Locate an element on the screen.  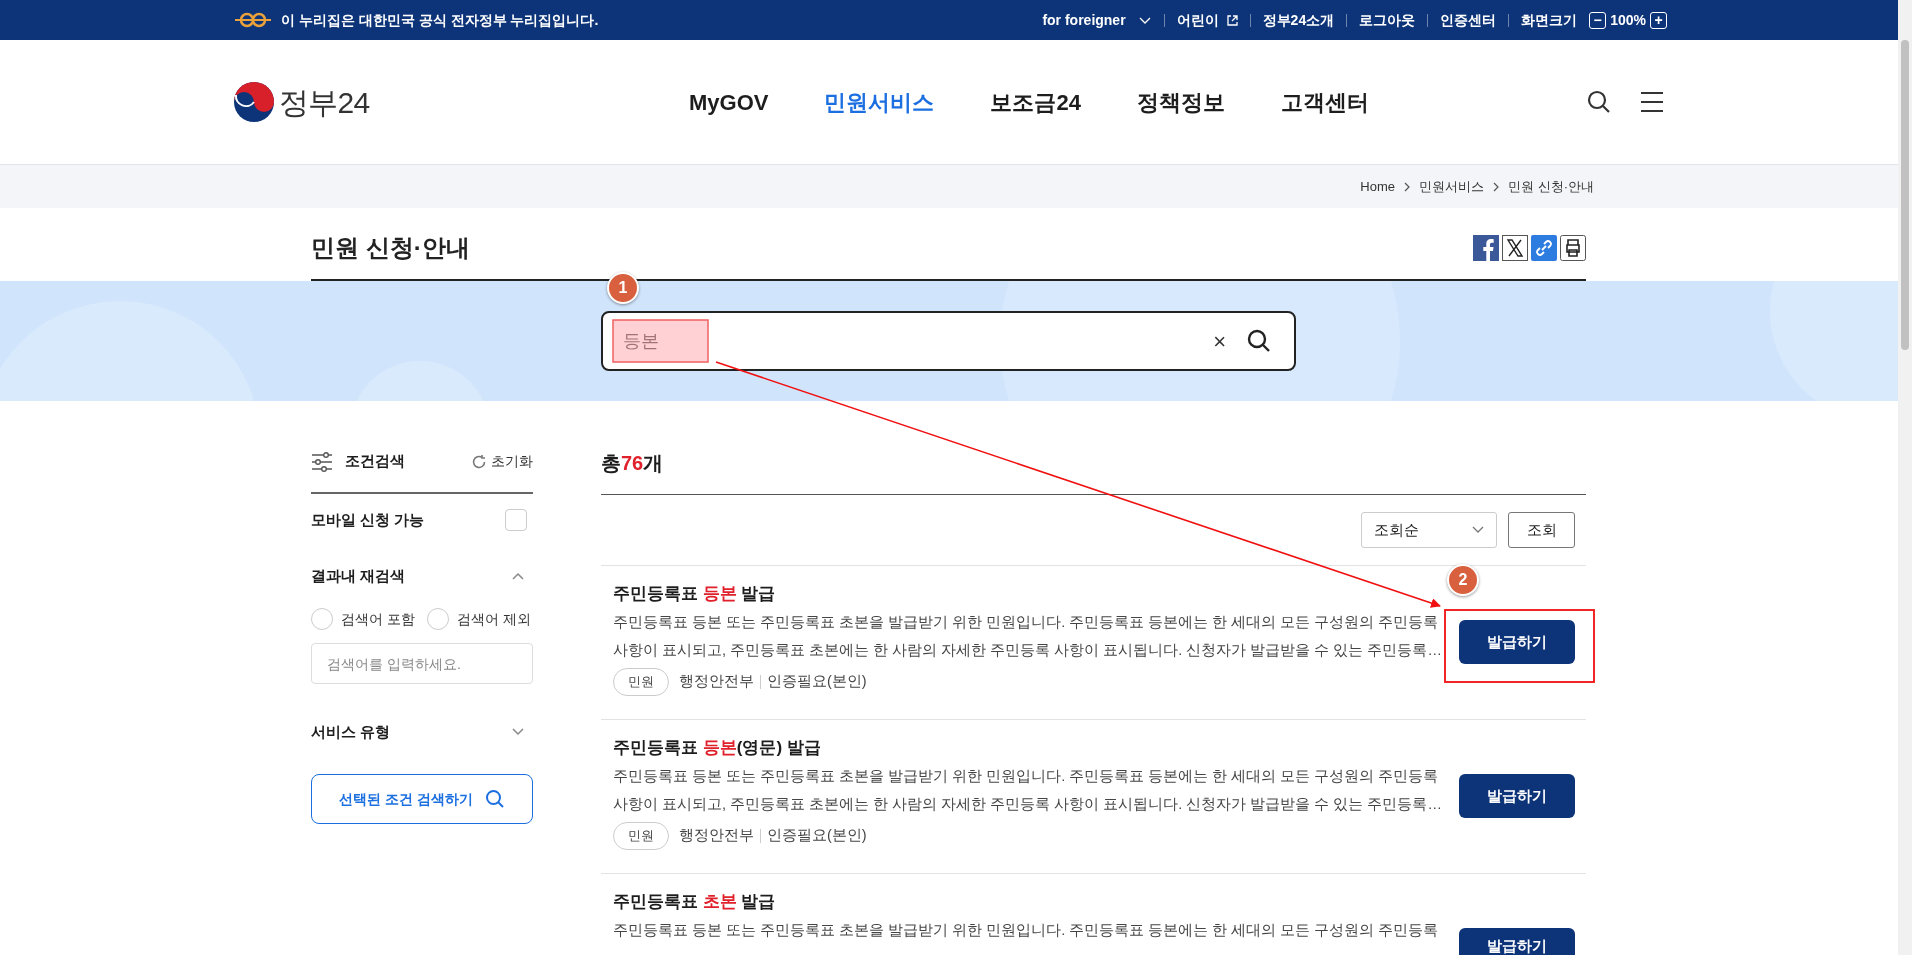
link-icon is located at coordinates (1544, 247).